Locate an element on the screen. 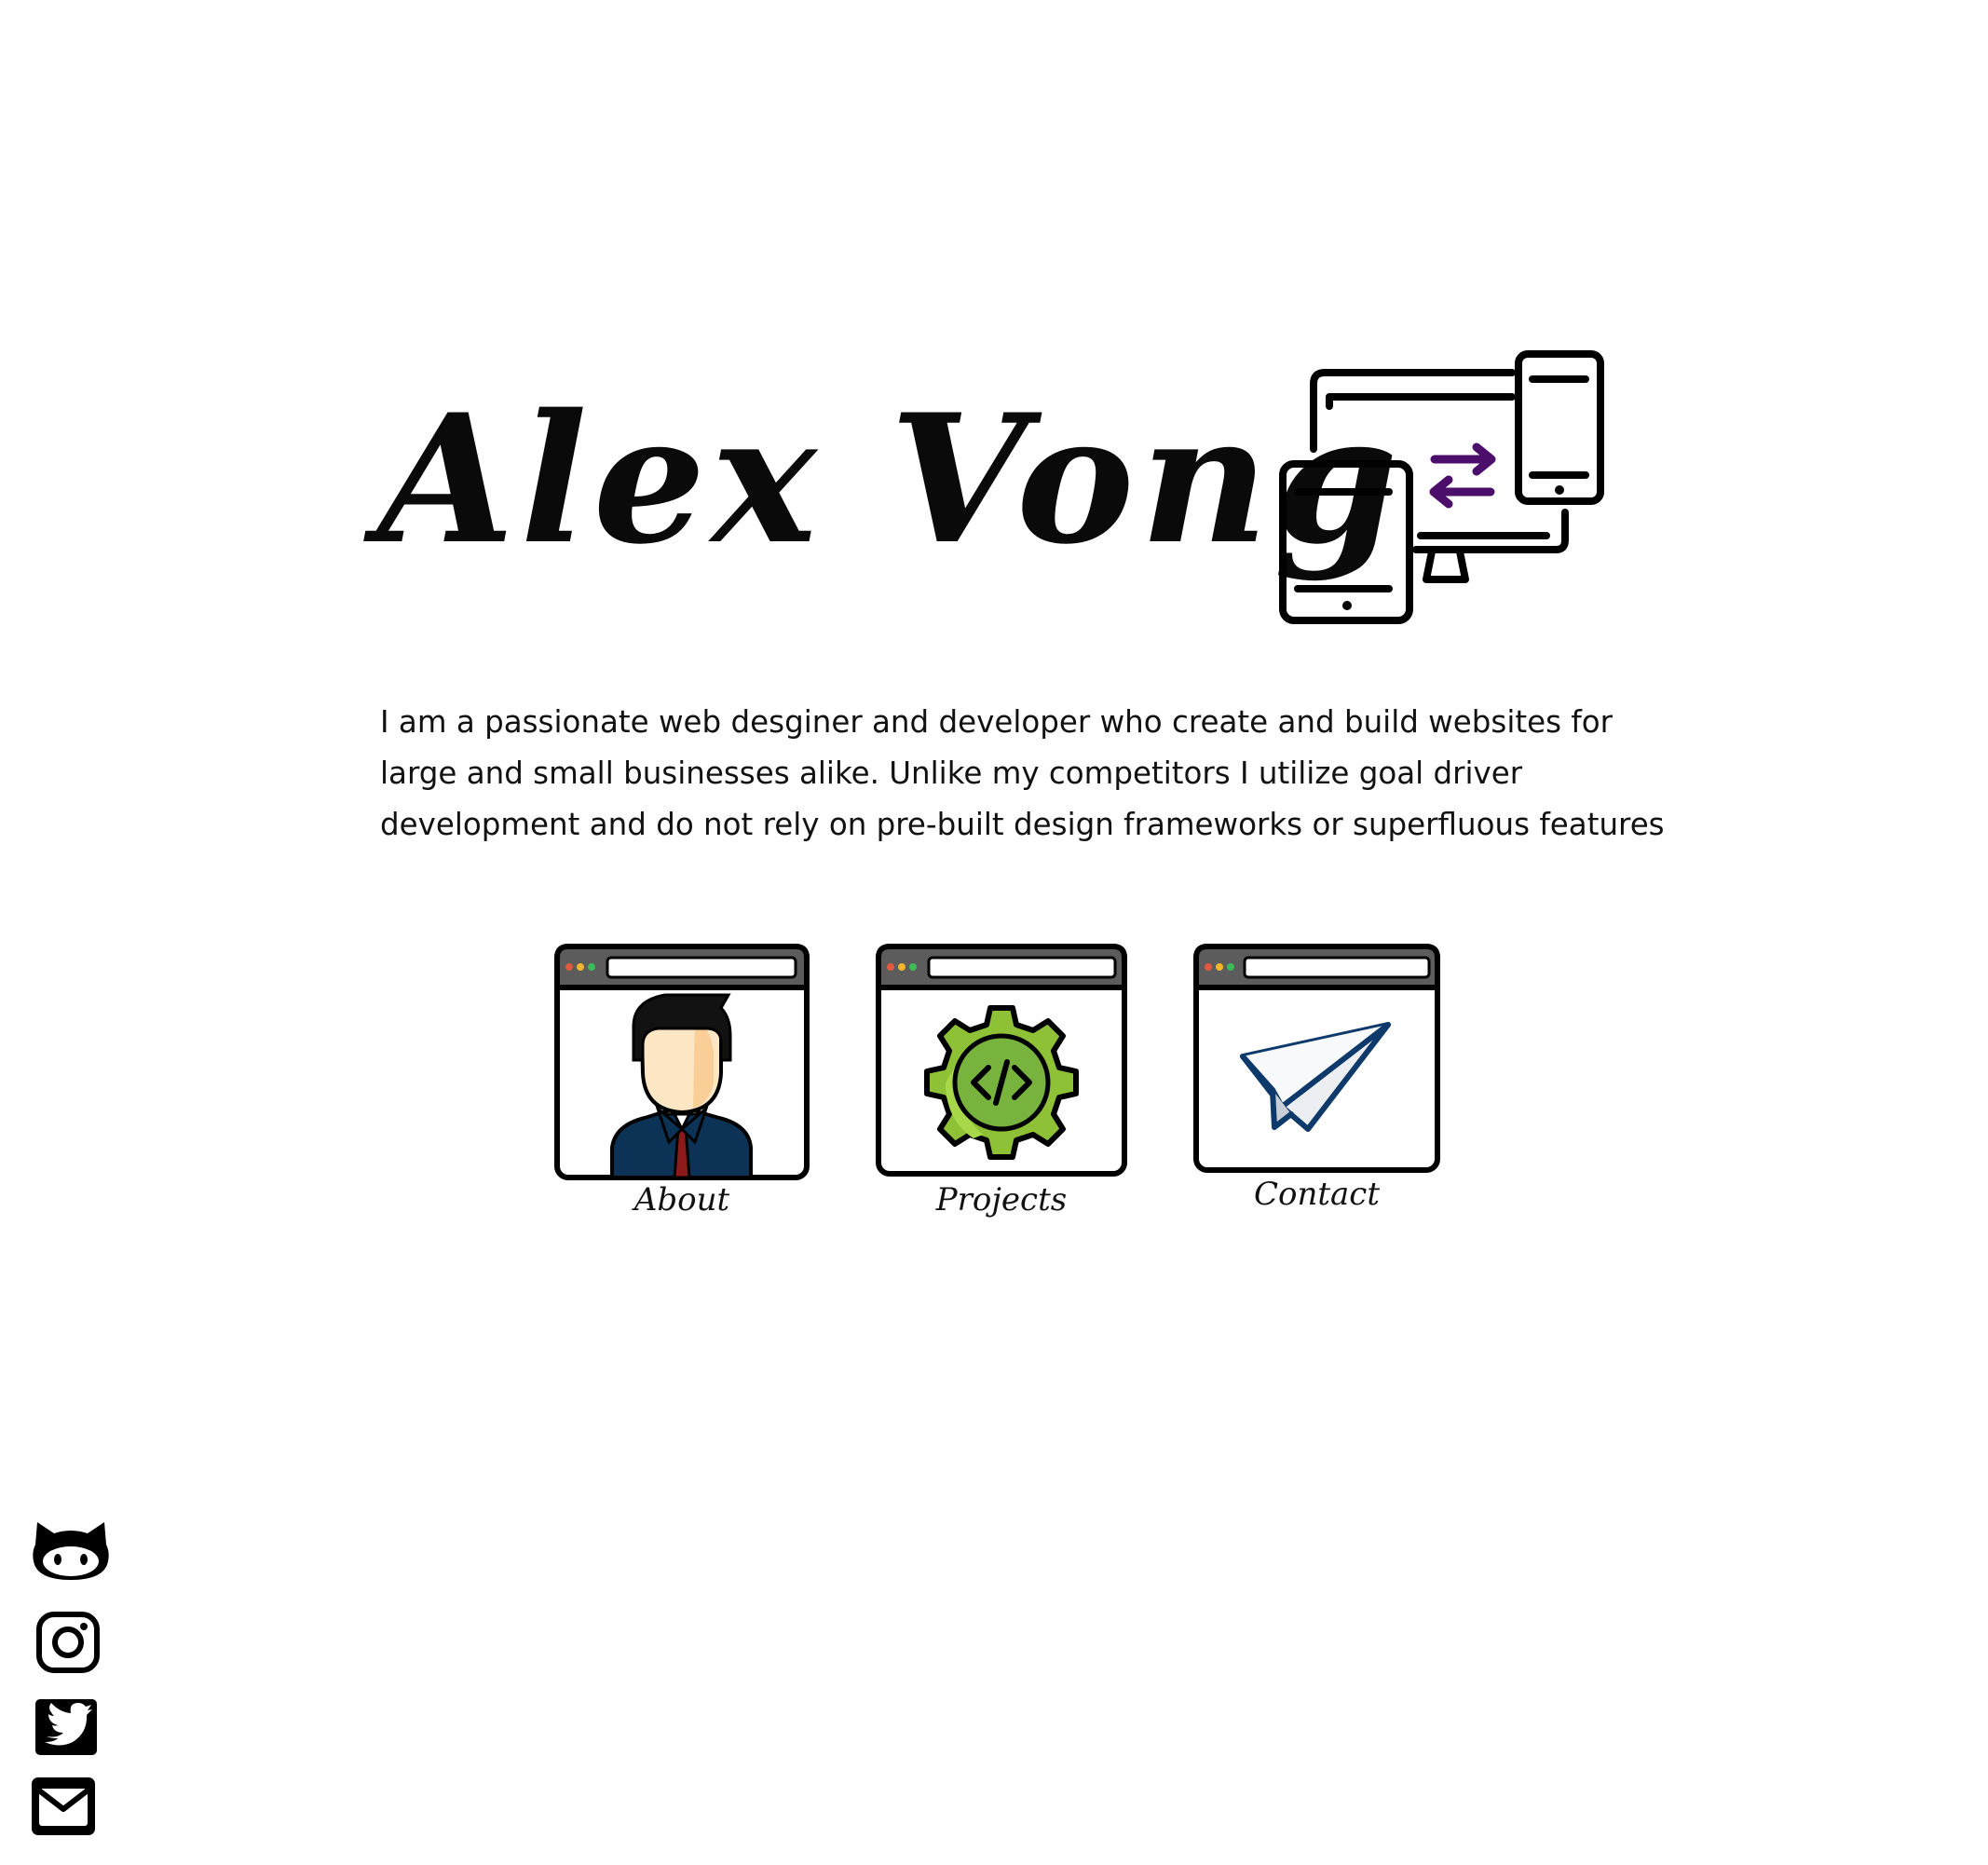 The height and width of the screenshot is (1865, 1988). nav-card-projects: Projects is located at coordinates (1001, 1082).